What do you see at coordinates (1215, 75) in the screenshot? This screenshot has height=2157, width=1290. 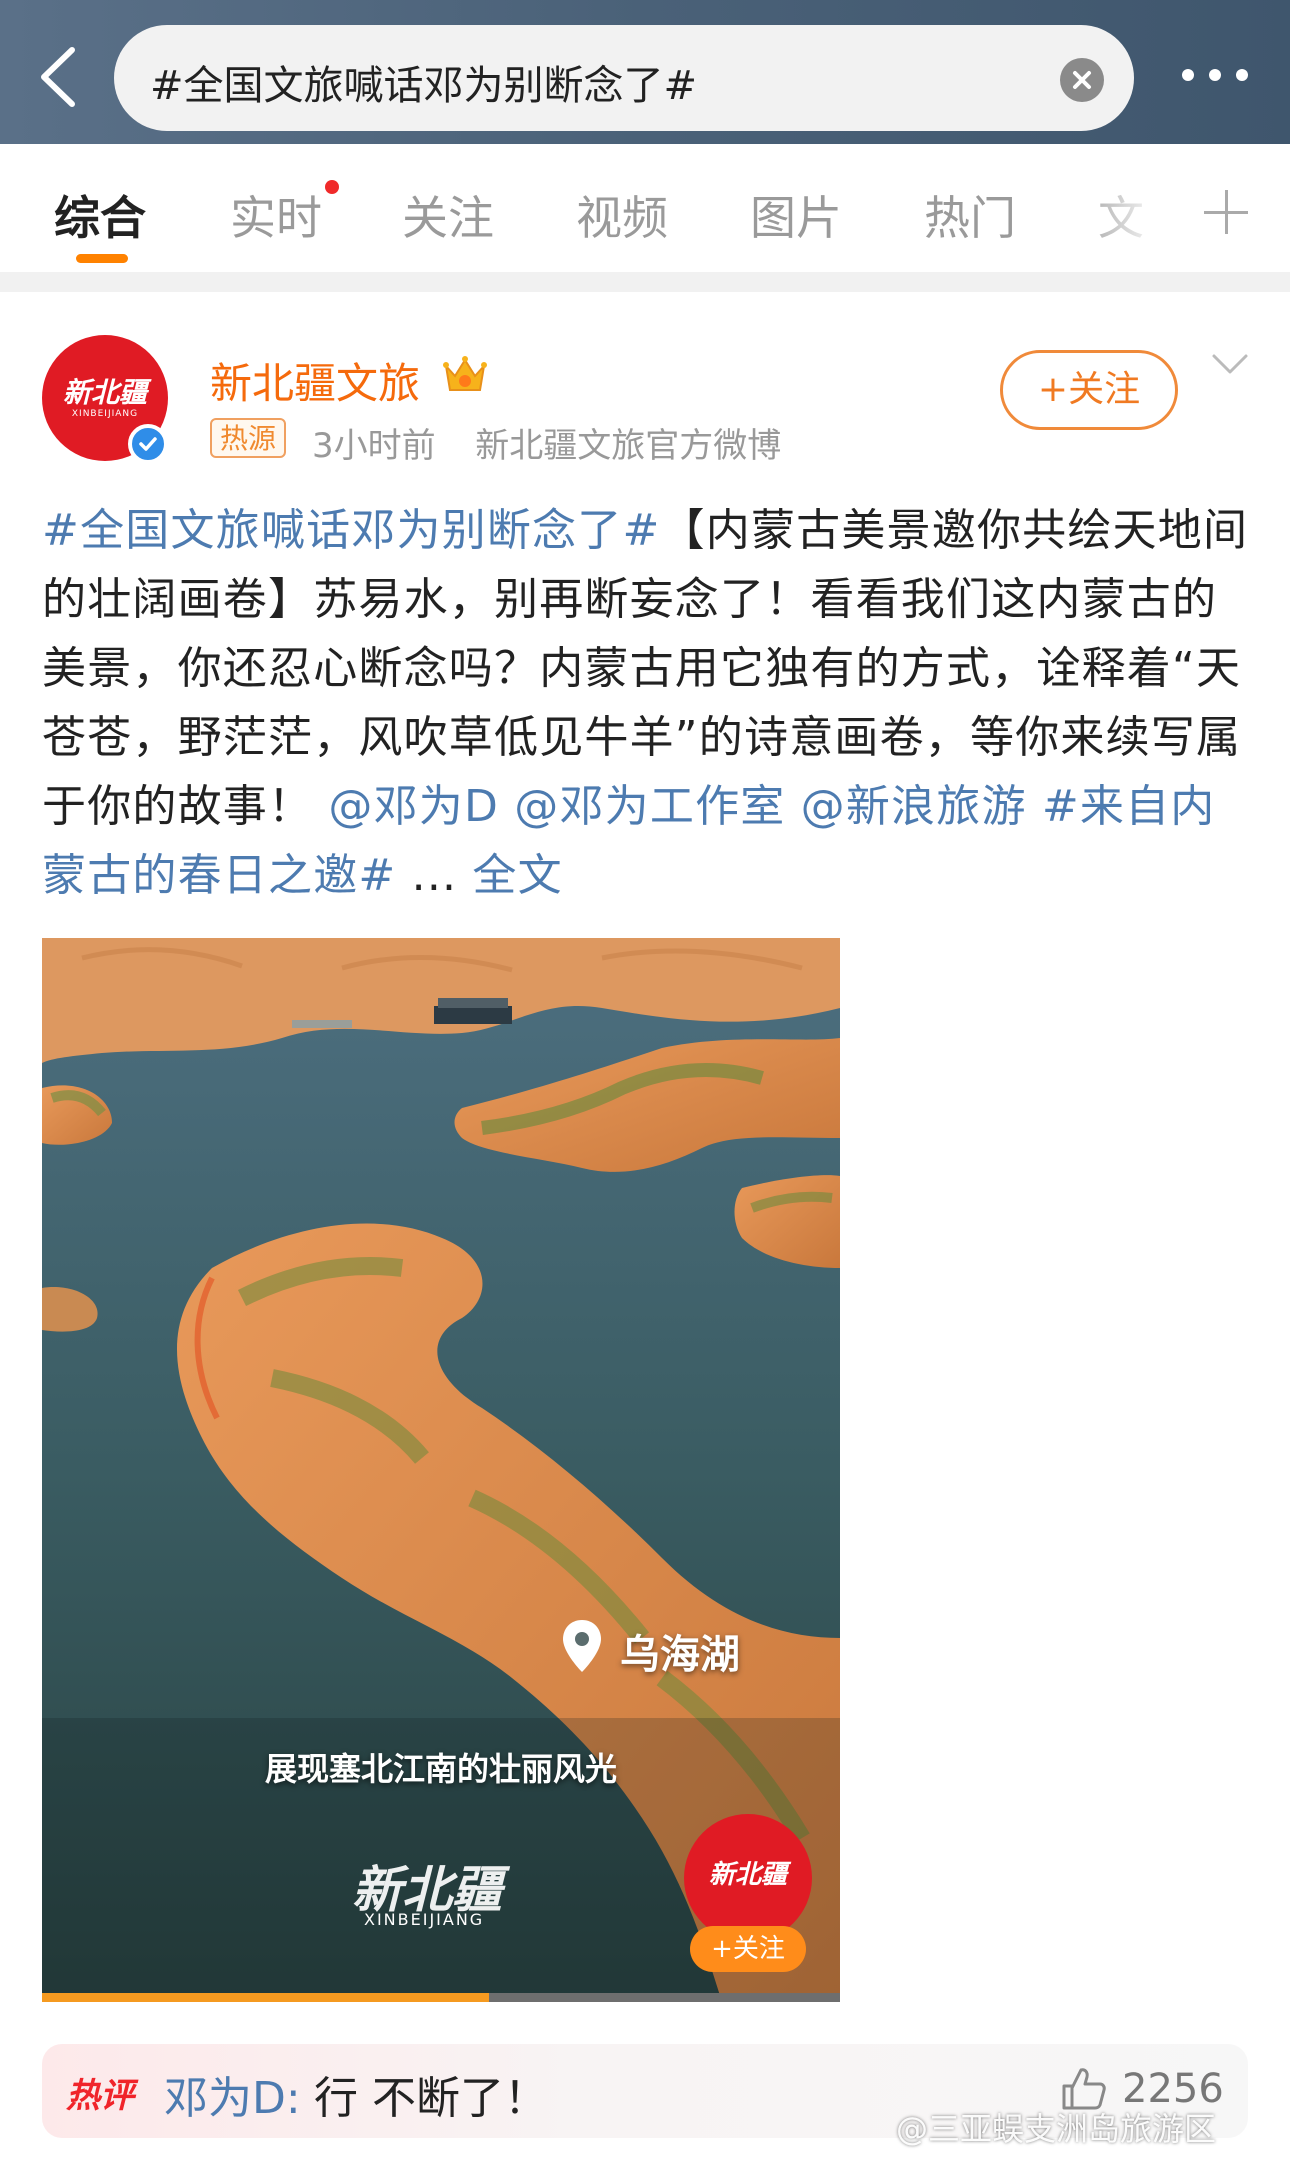 I see `more-options-icon` at bounding box center [1215, 75].